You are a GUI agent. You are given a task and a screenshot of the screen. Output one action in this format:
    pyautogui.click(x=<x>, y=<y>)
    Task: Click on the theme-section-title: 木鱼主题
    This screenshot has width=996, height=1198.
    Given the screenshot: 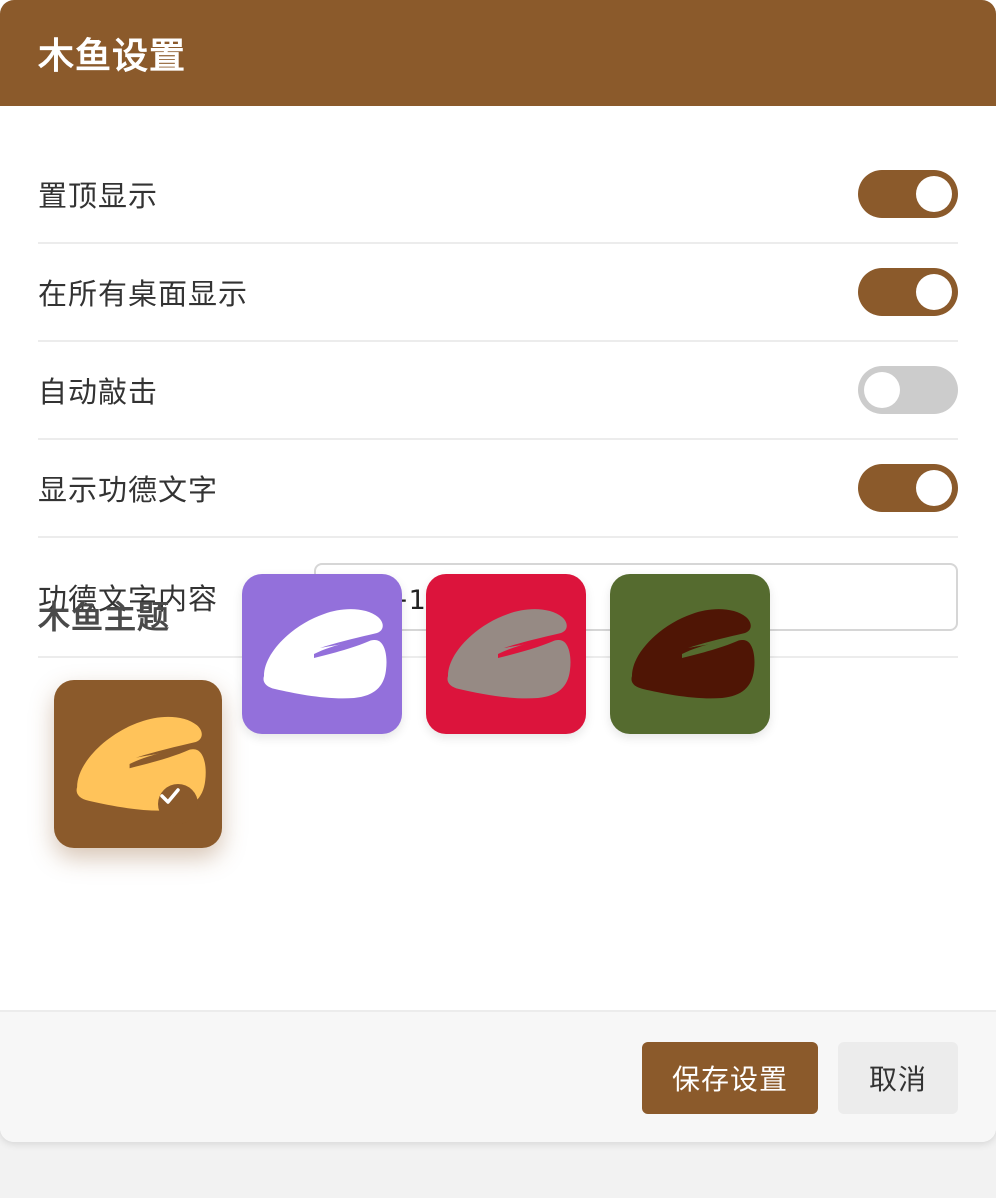 What is the action you would take?
    pyautogui.click(x=104, y=617)
    